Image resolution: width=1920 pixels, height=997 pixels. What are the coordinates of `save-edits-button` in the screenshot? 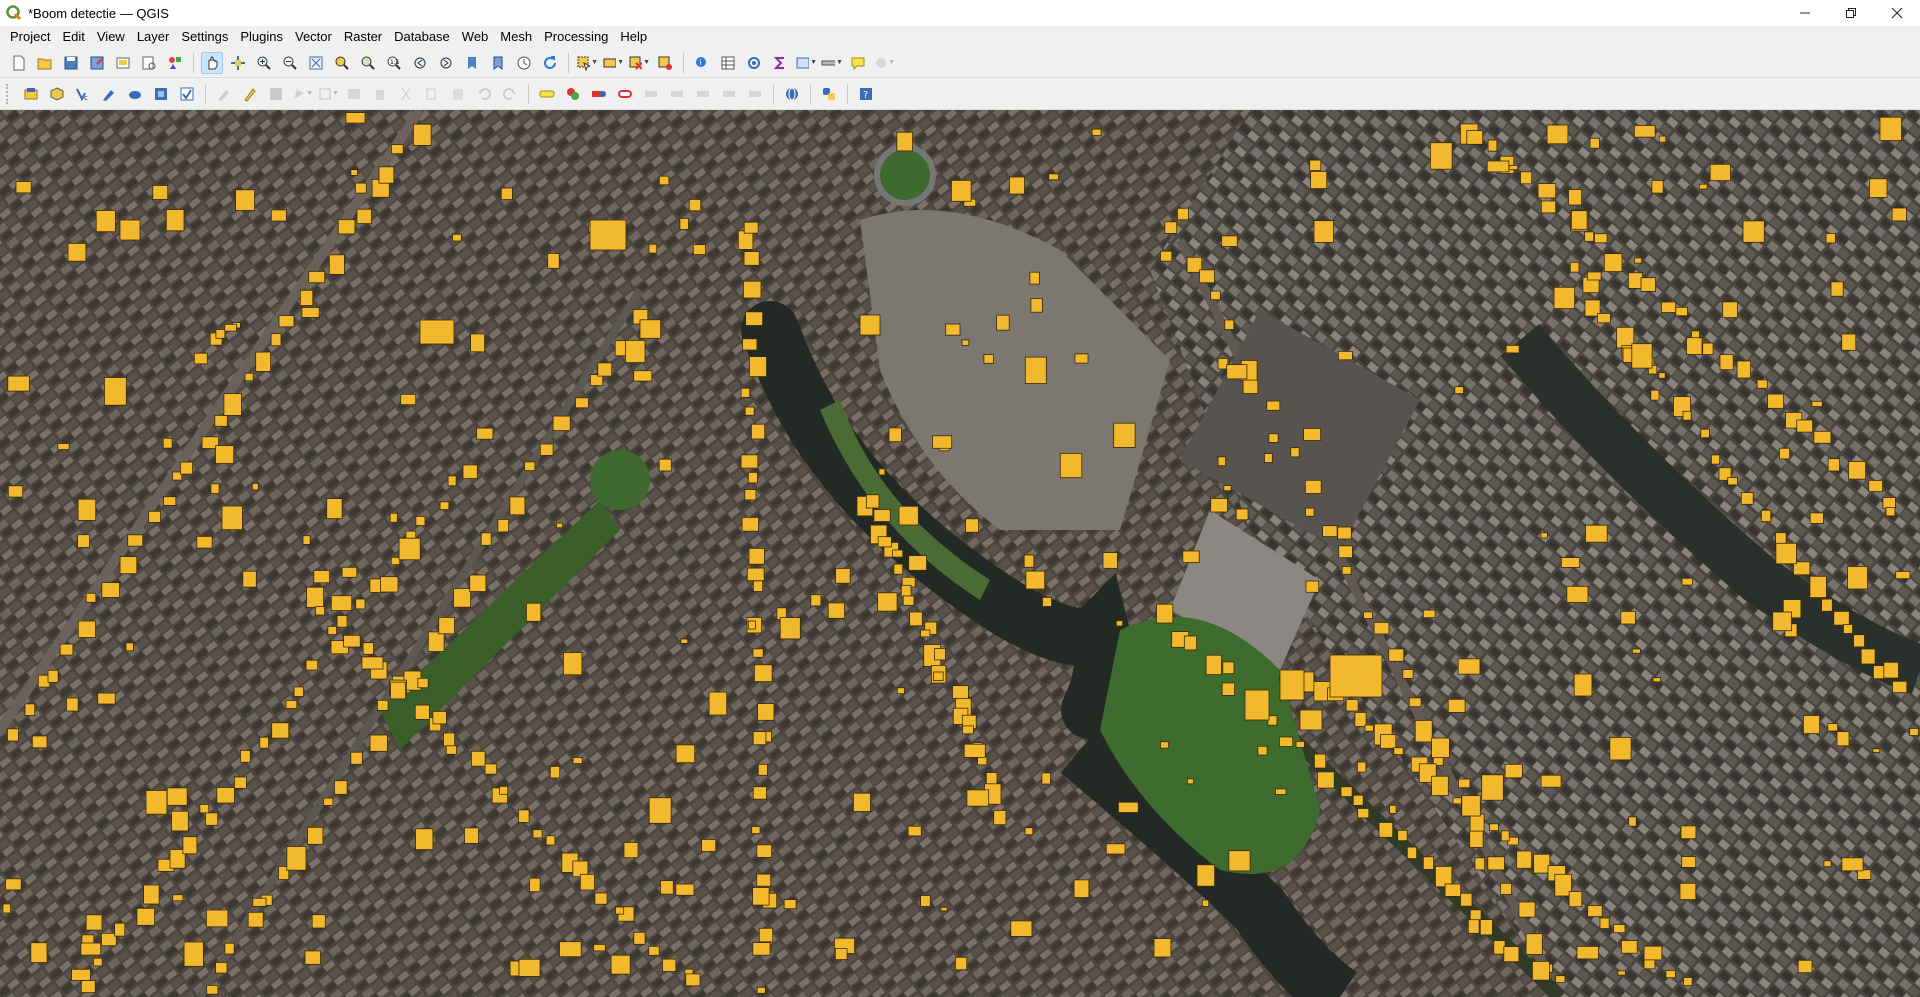 It's located at (276, 94).